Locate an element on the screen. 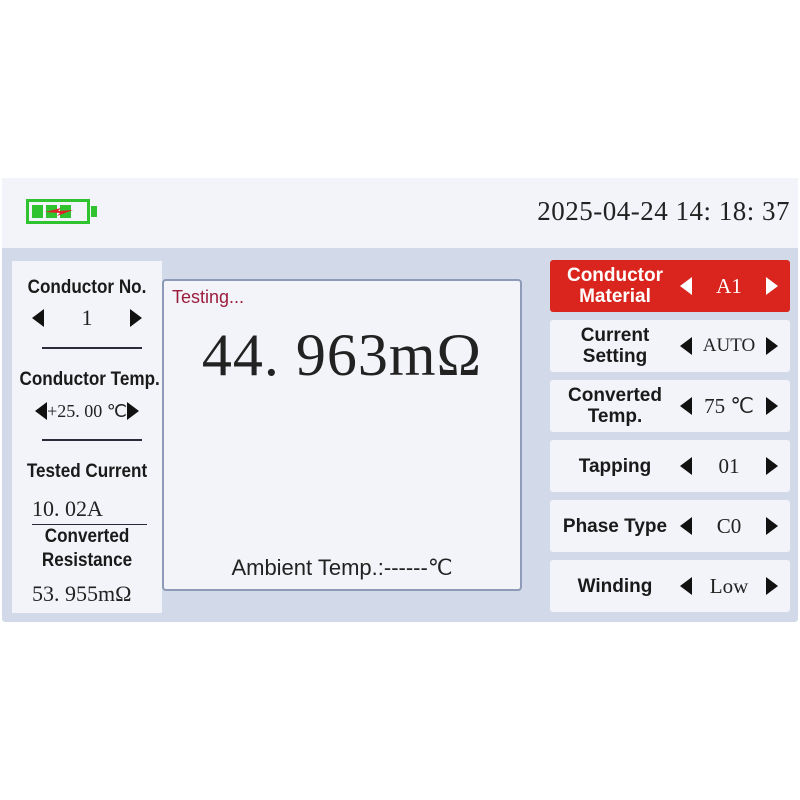  setting-value: C0 is located at coordinates (729, 525).